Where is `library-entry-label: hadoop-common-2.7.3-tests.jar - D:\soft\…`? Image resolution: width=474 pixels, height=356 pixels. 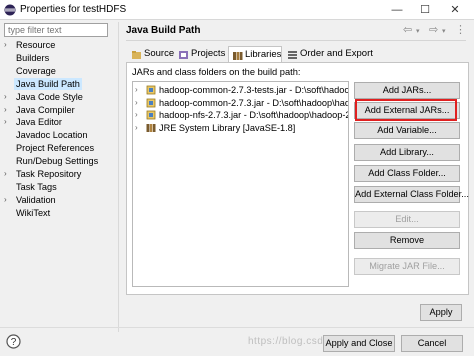 library-entry-label: hadoop-common-2.7.3-tests.jar - D:\soft\… is located at coordinates (254, 90).